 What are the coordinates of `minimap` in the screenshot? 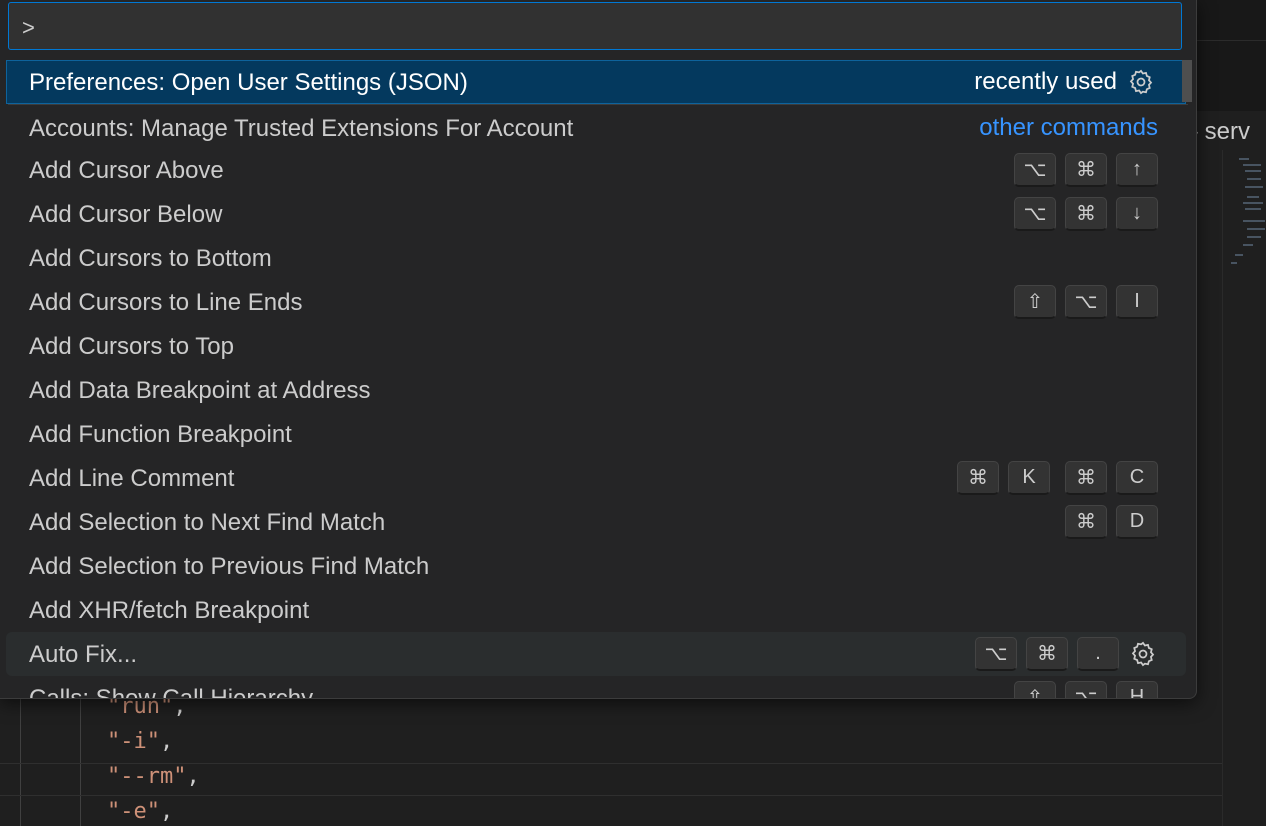 It's located at (1244, 488).